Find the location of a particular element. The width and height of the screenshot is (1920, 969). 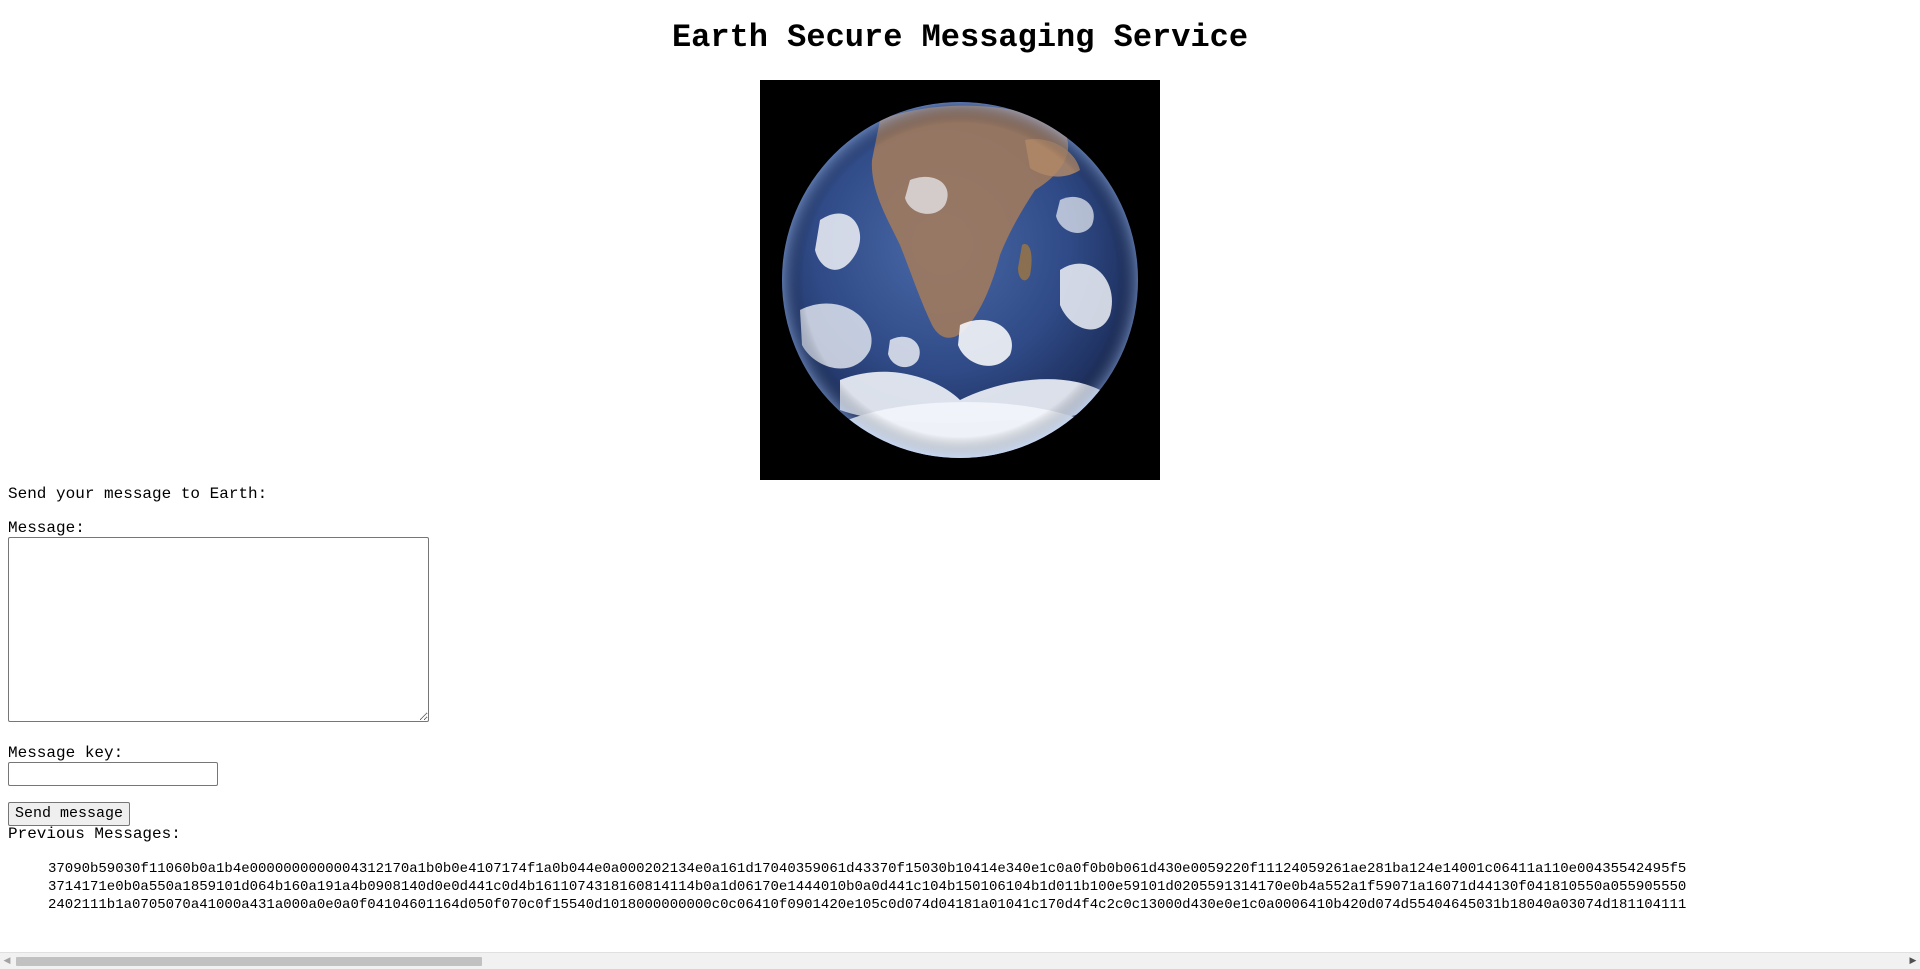

earth-image is located at coordinates (960, 280).